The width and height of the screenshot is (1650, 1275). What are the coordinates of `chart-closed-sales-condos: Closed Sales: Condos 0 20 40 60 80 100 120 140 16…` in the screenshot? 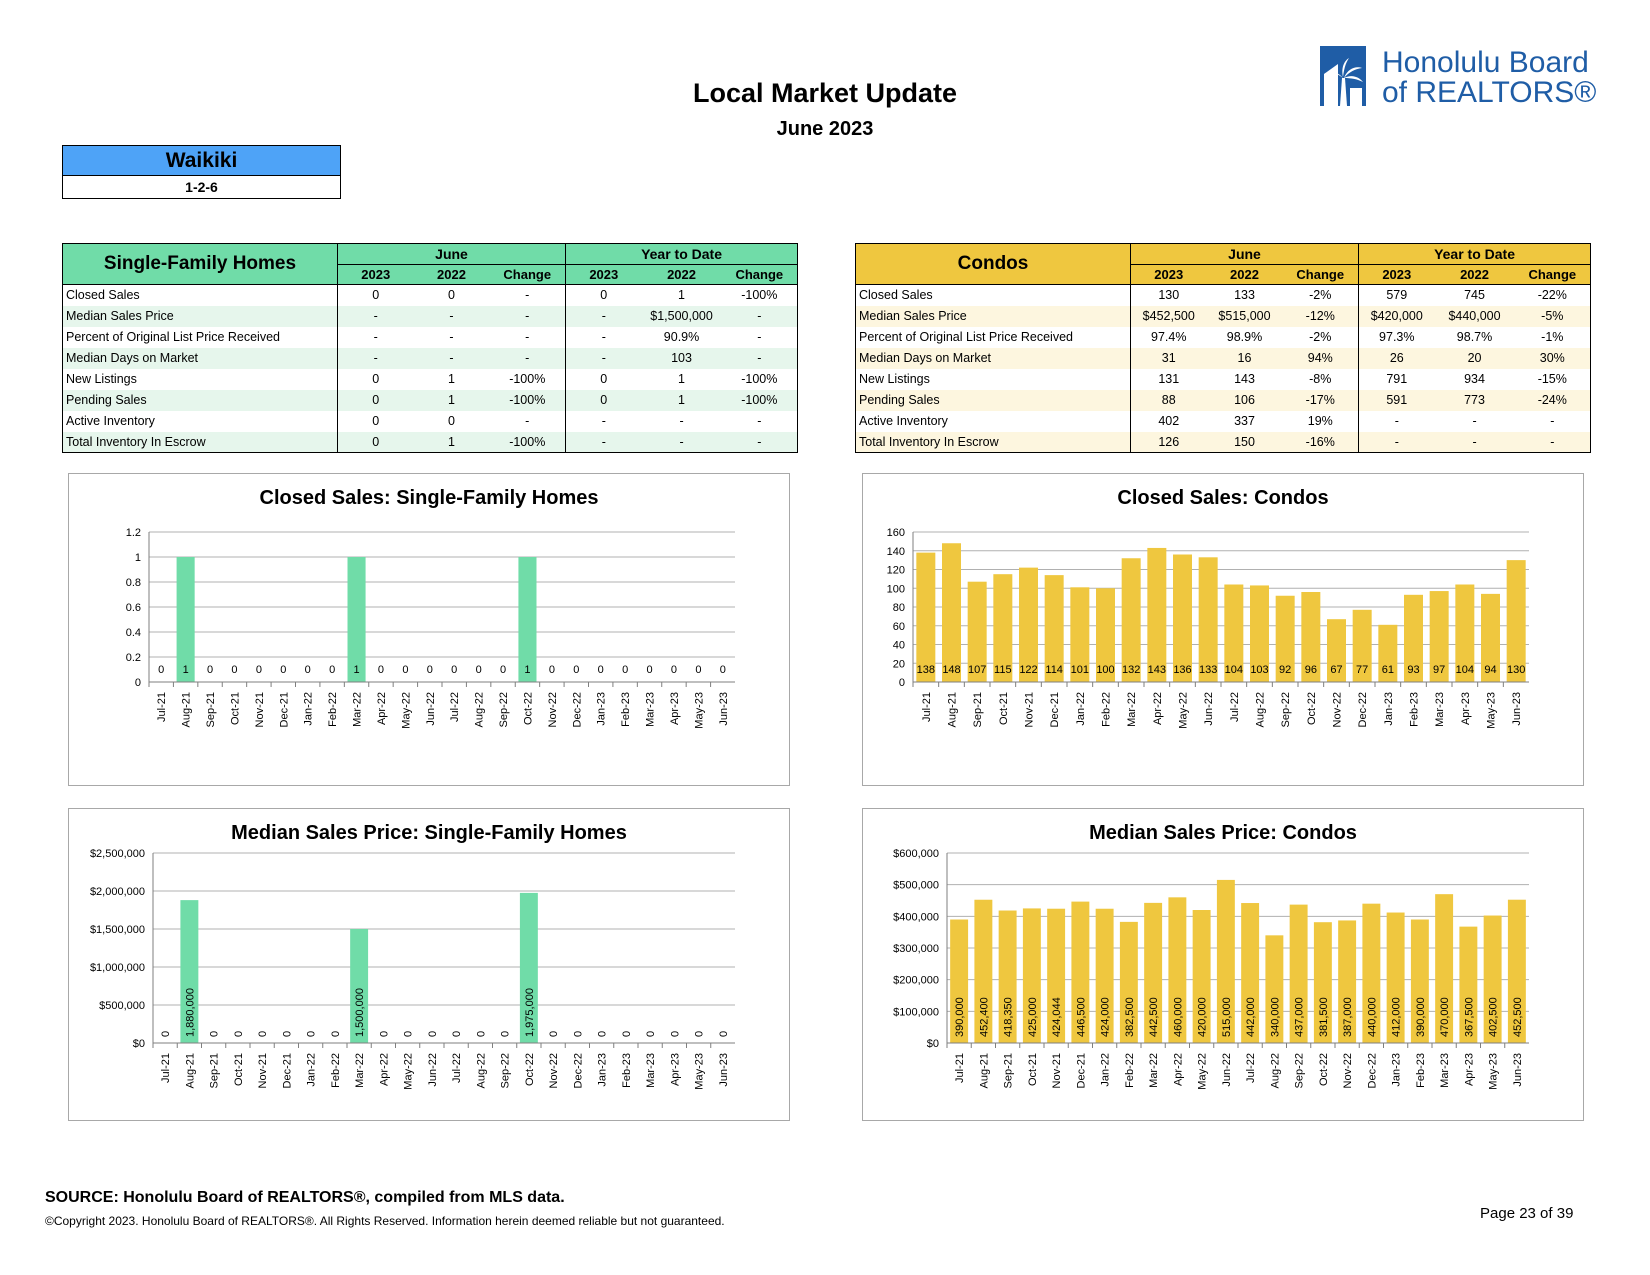 It's located at (1223, 629).